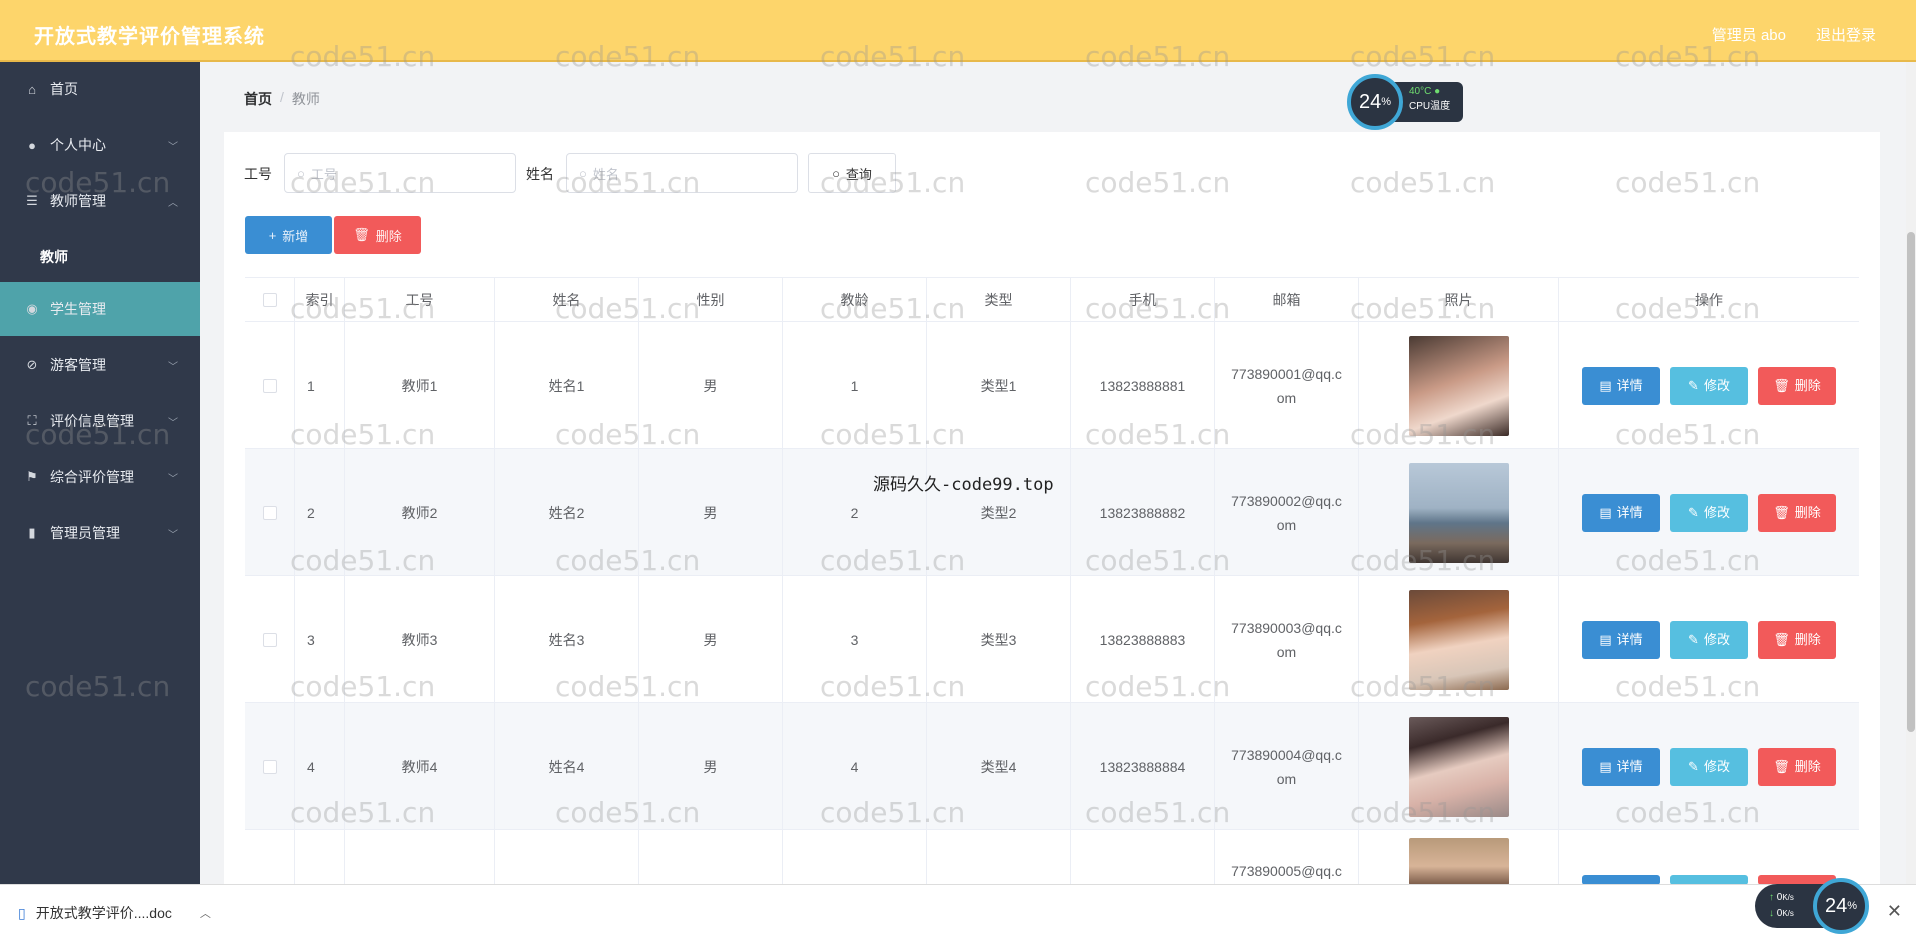  Describe the element at coordinates (1143, 857) in the screenshot. I see `cell-phone` at that location.